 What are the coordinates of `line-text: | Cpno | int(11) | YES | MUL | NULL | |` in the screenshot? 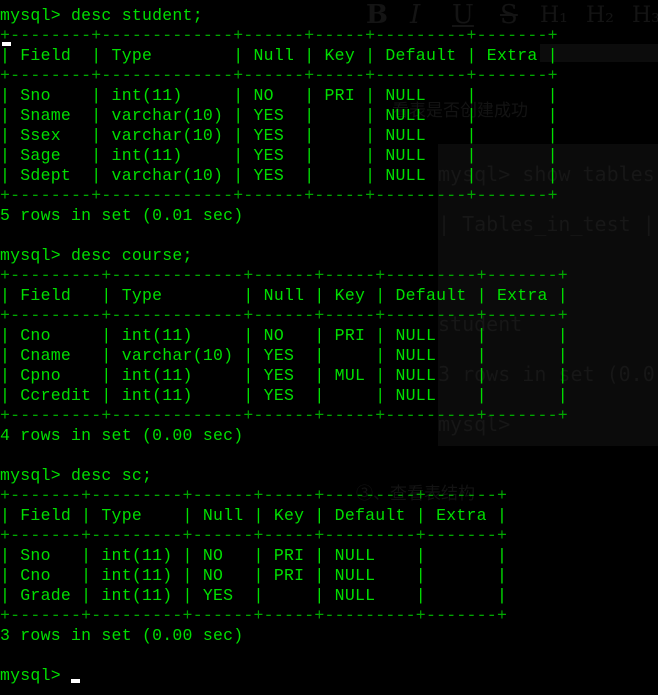 It's located at (284, 375).